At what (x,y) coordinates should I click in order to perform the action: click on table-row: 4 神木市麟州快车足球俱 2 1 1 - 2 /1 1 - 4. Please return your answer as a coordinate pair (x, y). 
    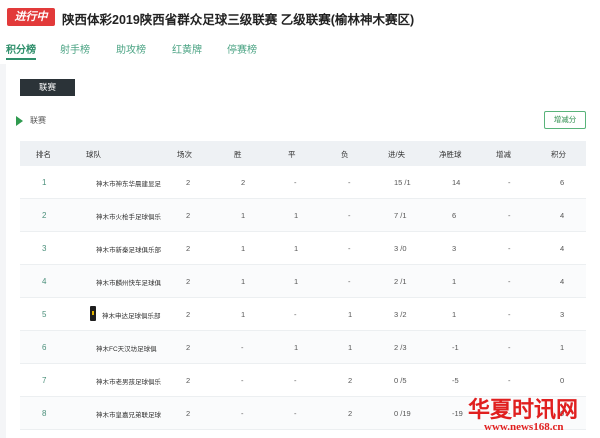
    Looking at the image, I should click on (303, 281).